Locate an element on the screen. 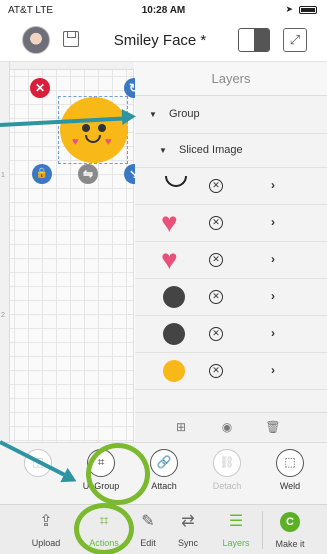 This screenshot has height=554, width=327. left-eye is located at coordinates (86, 128).